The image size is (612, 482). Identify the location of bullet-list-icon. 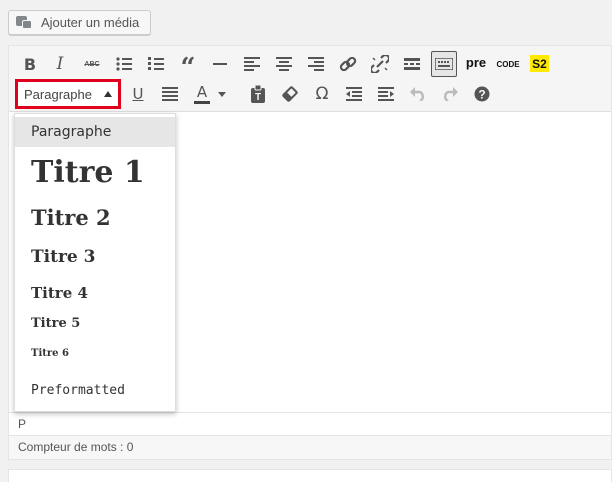
(124, 64).